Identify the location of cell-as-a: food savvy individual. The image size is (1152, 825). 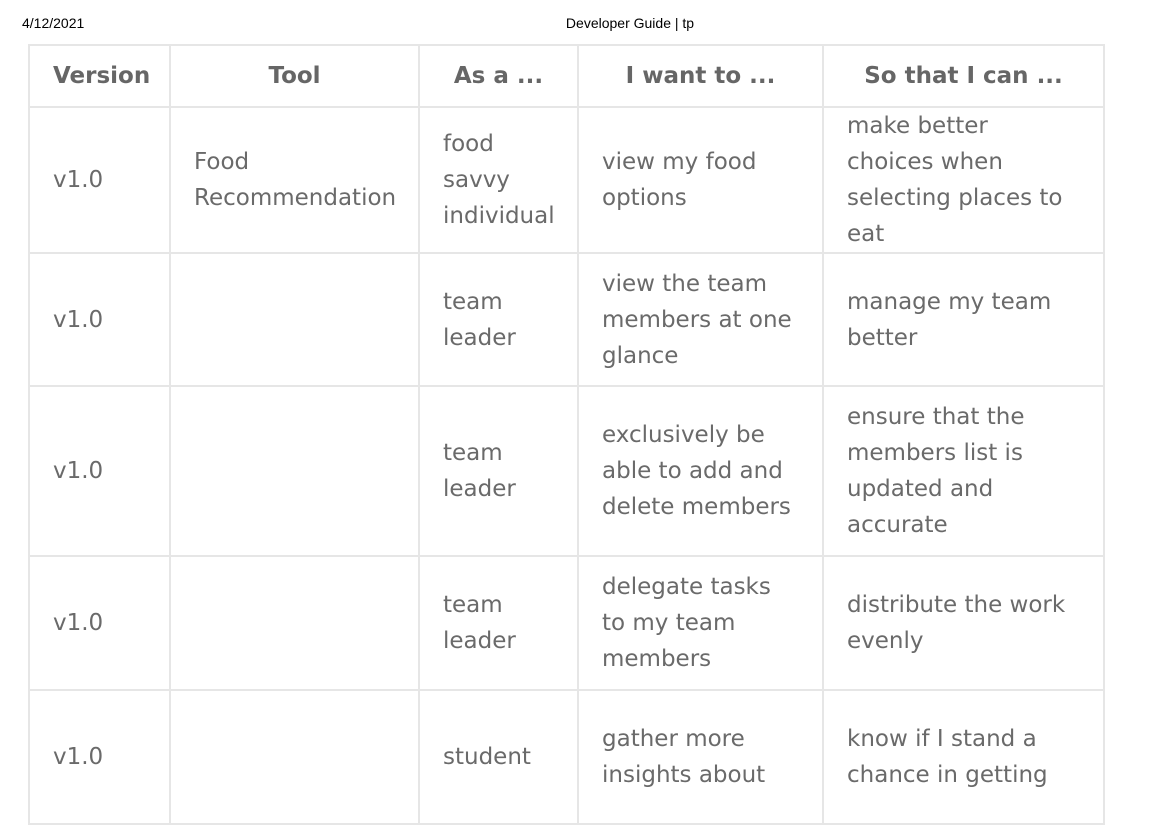
(498, 180).